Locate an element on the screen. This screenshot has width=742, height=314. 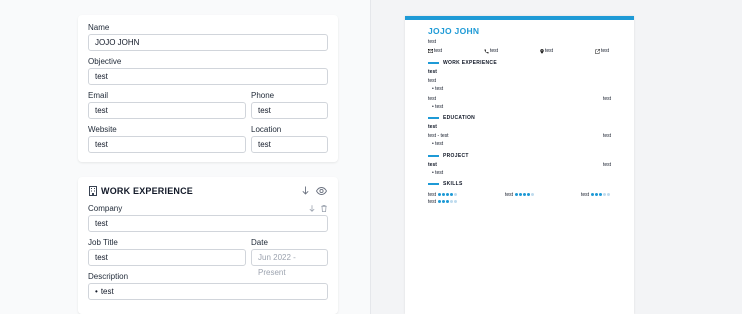
resume-work-title: test is located at coordinates (432, 81).